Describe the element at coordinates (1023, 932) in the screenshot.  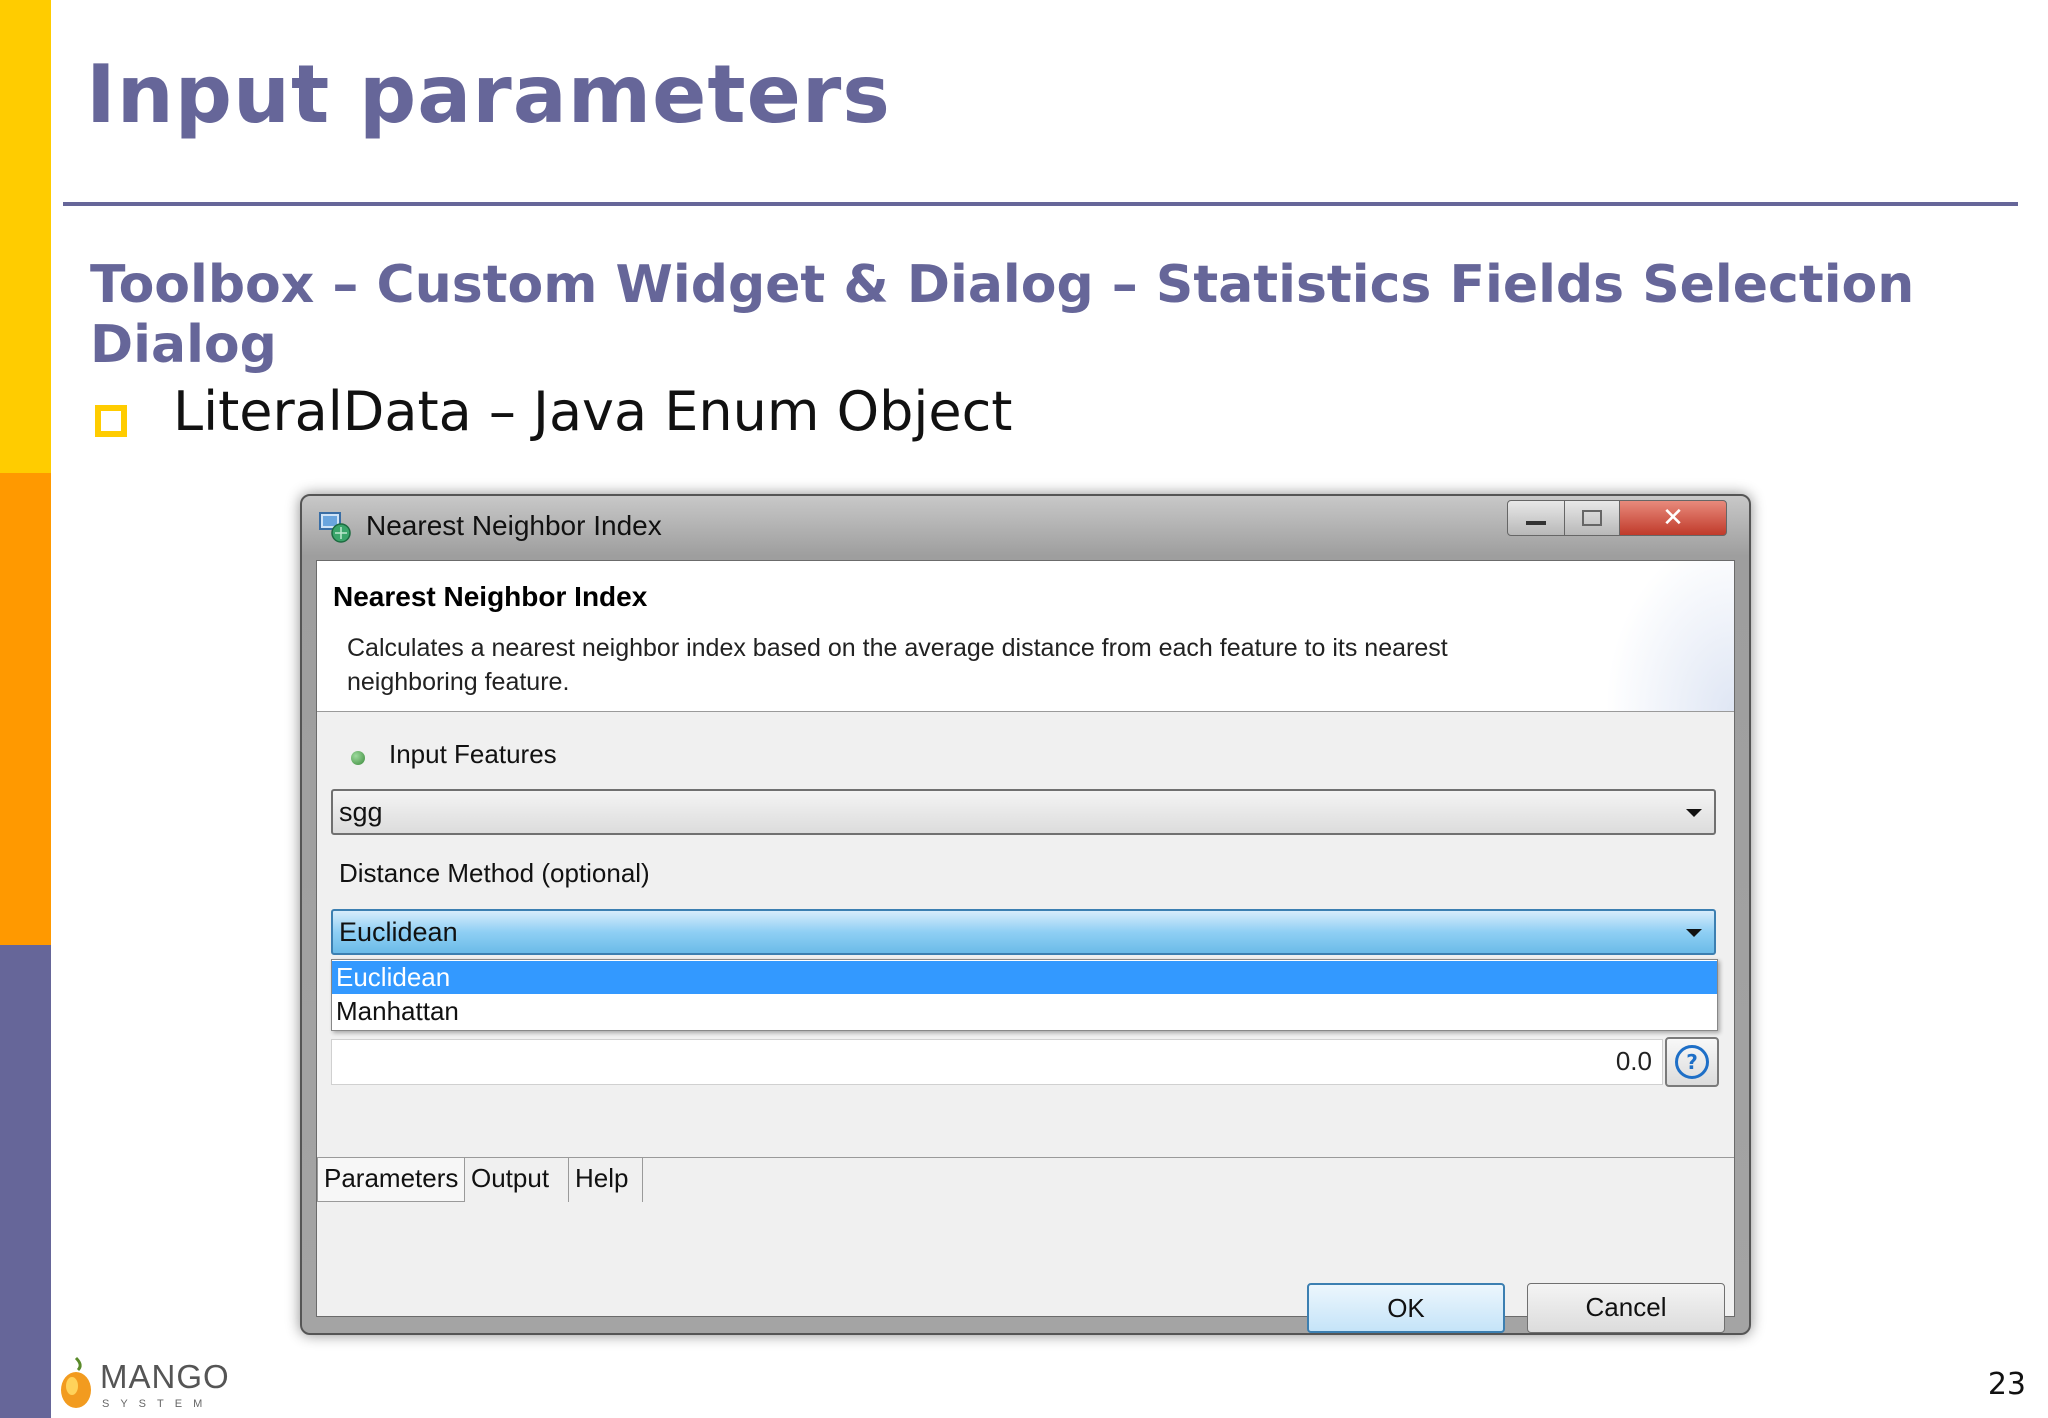
I see `distance-method-combo: Euclidean` at that location.